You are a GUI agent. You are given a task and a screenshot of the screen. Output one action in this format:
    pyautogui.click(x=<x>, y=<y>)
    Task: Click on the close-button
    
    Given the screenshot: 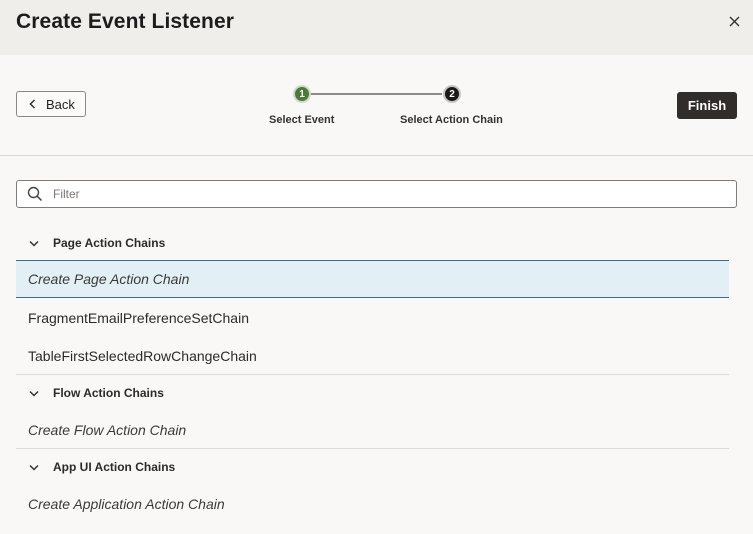 What is the action you would take?
    pyautogui.click(x=734, y=21)
    